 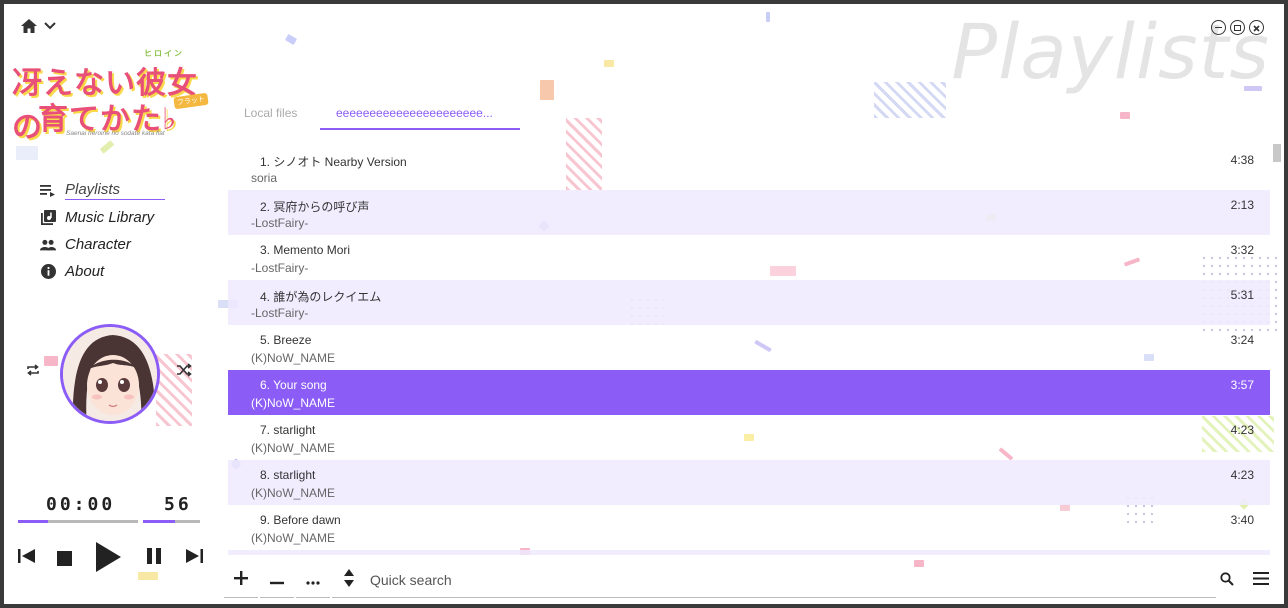 I want to click on next-button, so click(x=194, y=558).